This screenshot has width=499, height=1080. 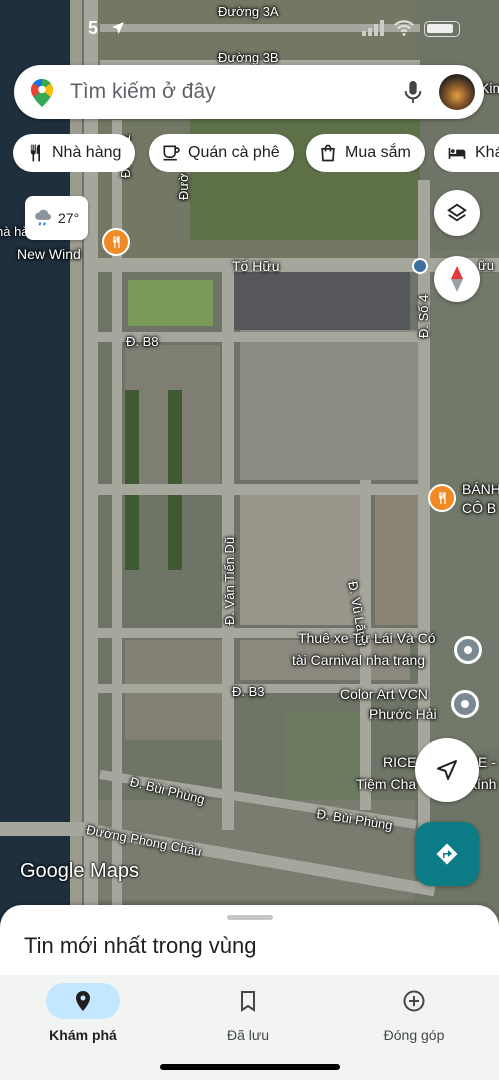 I want to click on compass-button, so click(x=457, y=279).